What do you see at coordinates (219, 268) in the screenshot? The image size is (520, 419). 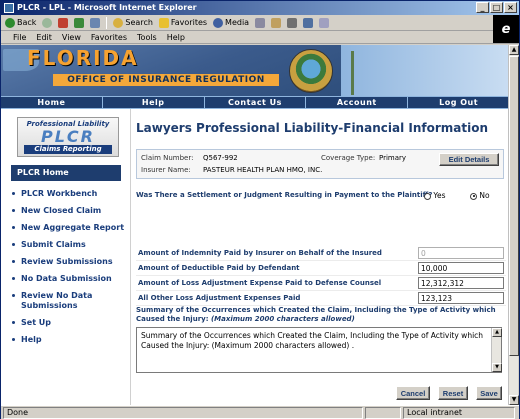 I see `deductible-label: Amount of Deductible Paid by Defendant` at bounding box center [219, 268].